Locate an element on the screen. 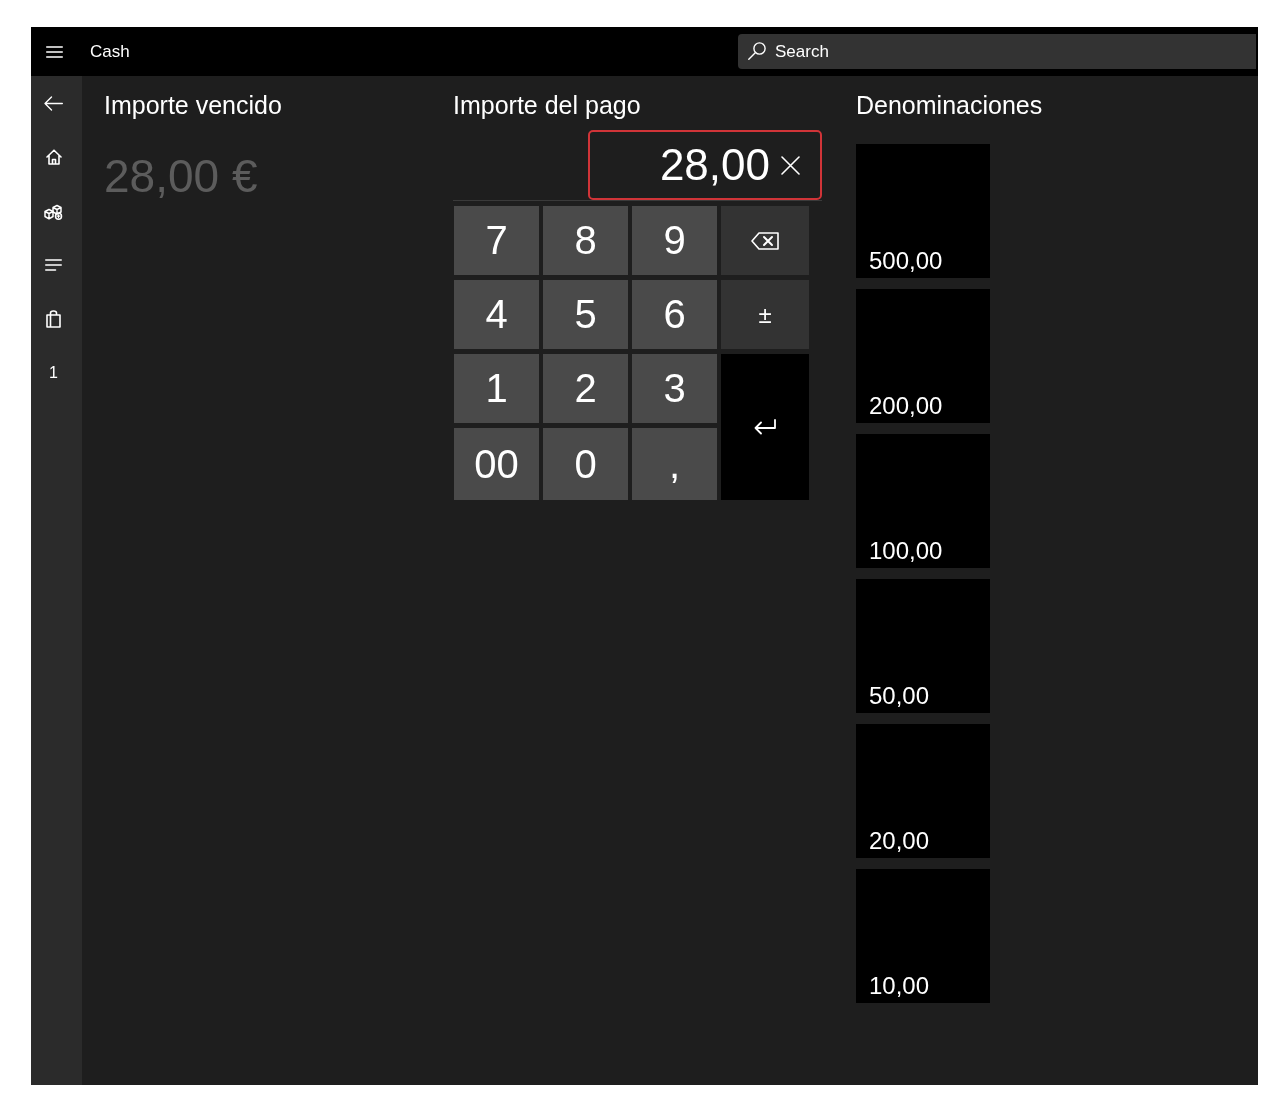 This screenshot has width=1280, height=1107. search-field: Search is located at coordinates (997, 51).